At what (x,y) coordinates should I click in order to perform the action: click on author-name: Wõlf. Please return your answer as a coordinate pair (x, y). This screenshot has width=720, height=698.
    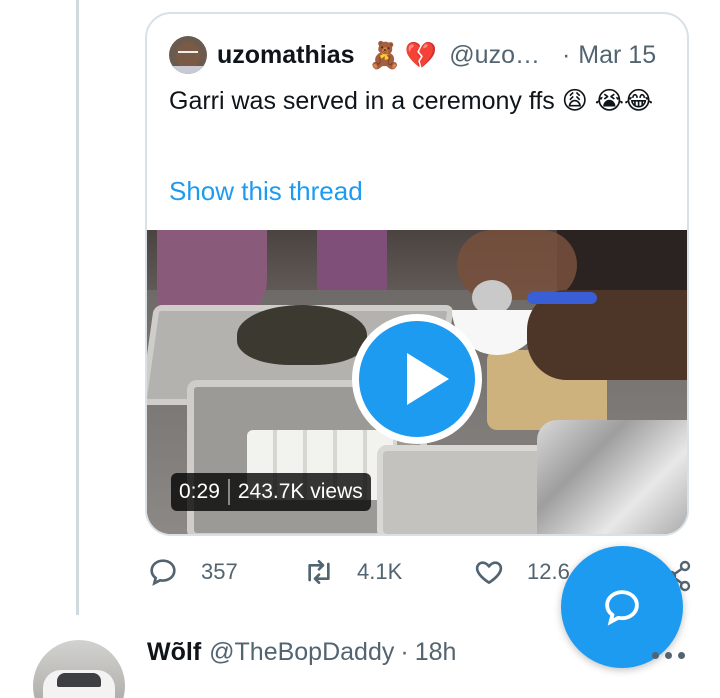
    Looking at the image, I should click on (174, 652).